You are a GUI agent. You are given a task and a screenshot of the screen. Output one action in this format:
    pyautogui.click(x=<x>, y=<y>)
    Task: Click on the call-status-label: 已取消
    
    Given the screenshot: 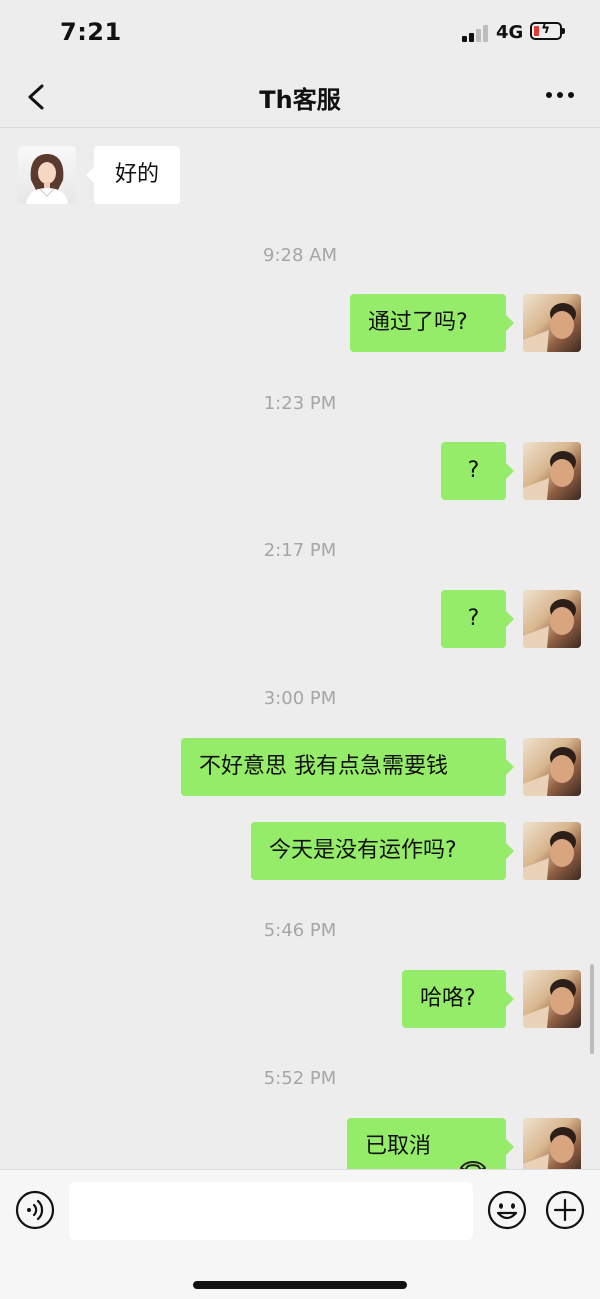 What is the action you would take?
    pyautogui.click(x=398, y=1146)
    